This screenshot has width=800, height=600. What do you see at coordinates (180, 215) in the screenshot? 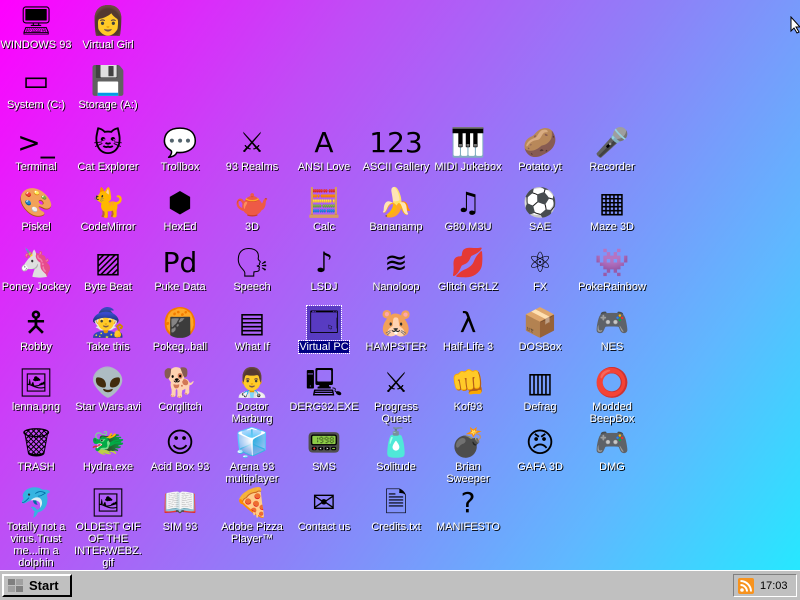
I see `desktop-icon: ⬢ HexEd` at bounding box center [180, 215].